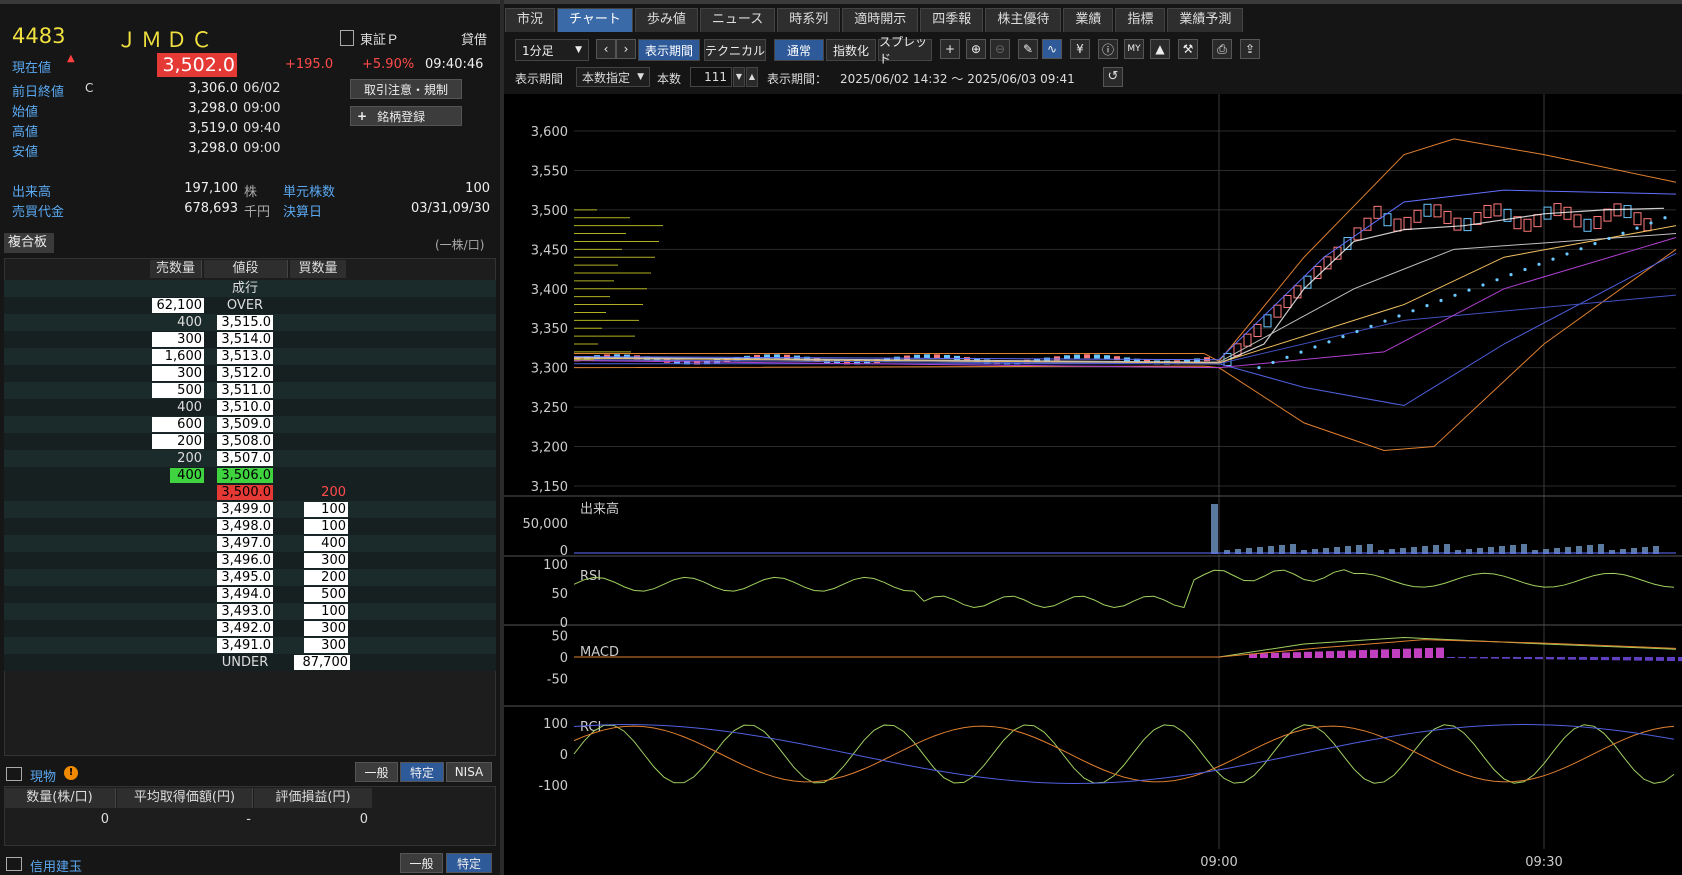 The width and height of the screenshot is (1682, 875). Describe the element at coordinates (250, 356) in the screenshot. I see `order-book-row: 1,600 3,513.0` at that location.